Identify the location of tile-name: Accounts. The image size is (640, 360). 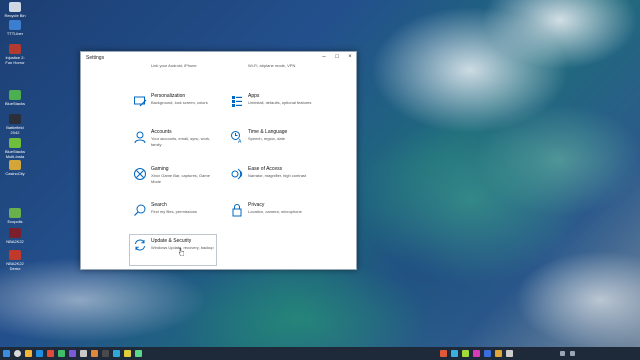
(161, 132).